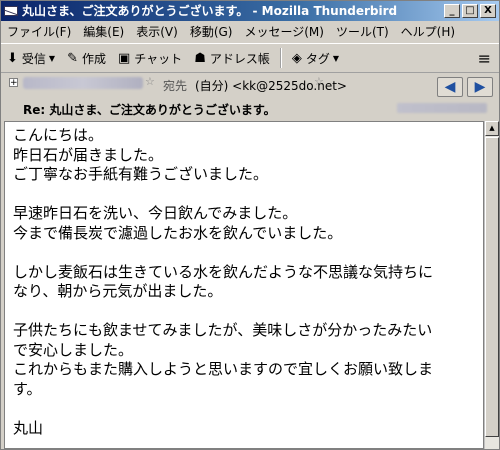 The width and height of the screenshot is (500, 450). I want to click on compose-button: ✎ 作成, so click(86, 58).